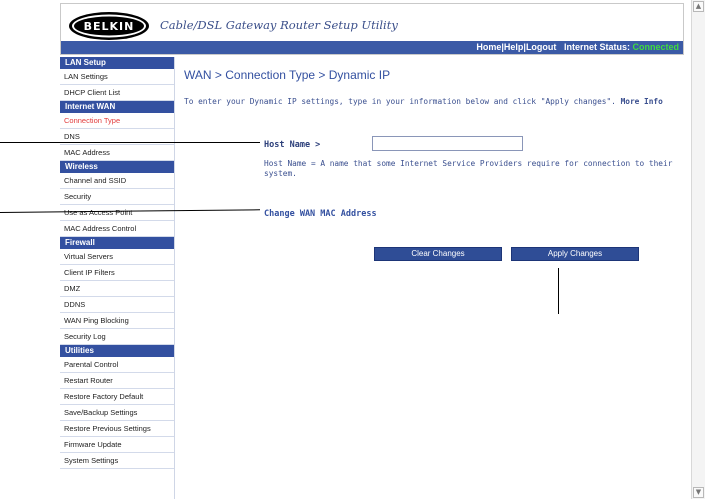  What do you see at coordinates (130, 142) in the screenshot?
I see `callout-line-host-name` at bounding box center [130, 142].